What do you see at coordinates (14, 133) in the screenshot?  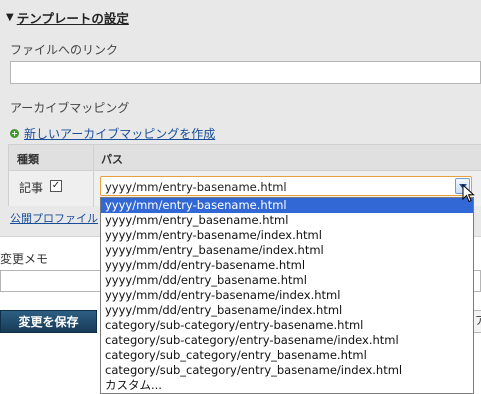 I see `plus-icon: +` at bounding box center [14, 133].